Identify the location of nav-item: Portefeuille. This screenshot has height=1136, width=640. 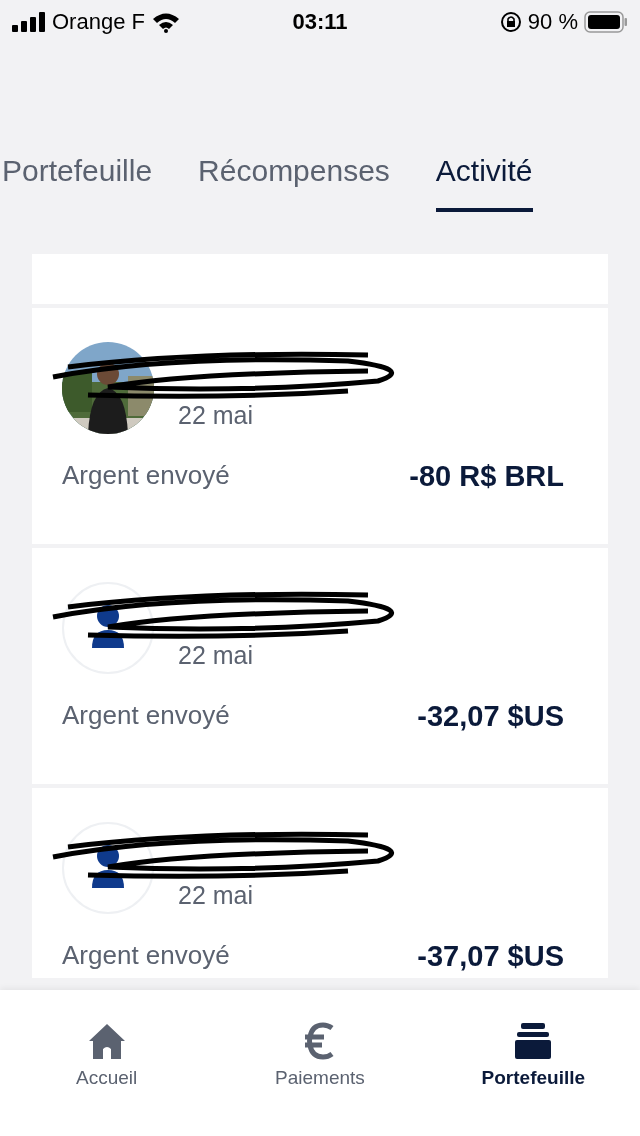
(533, 1078).